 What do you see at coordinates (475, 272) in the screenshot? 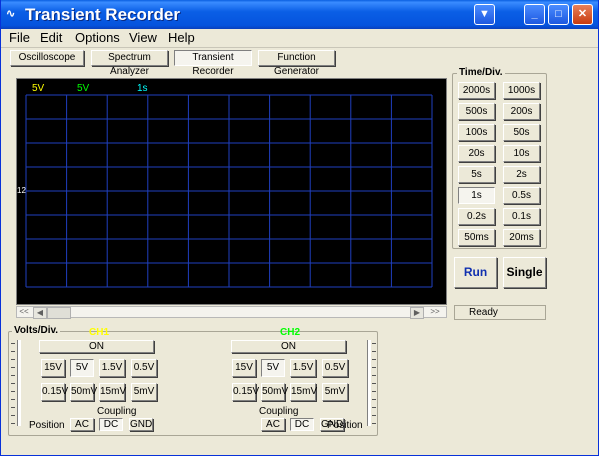
I see `run-button: Run` at bounding box center [475, 272].